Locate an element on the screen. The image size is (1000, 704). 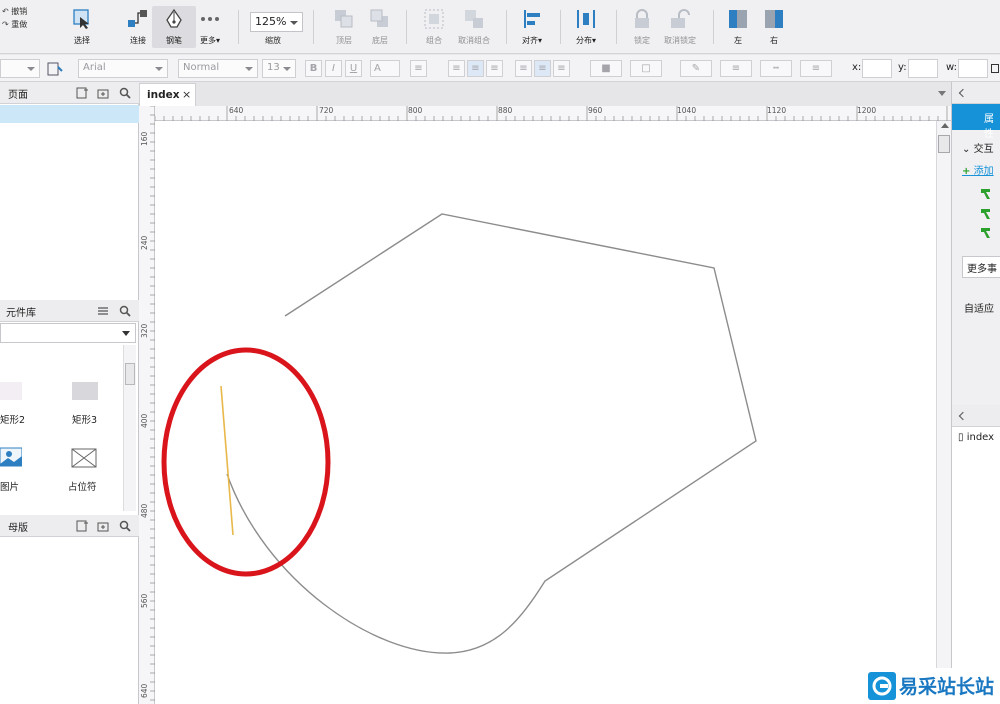
font-style-select: Normal is located at coordinates (218, 68).